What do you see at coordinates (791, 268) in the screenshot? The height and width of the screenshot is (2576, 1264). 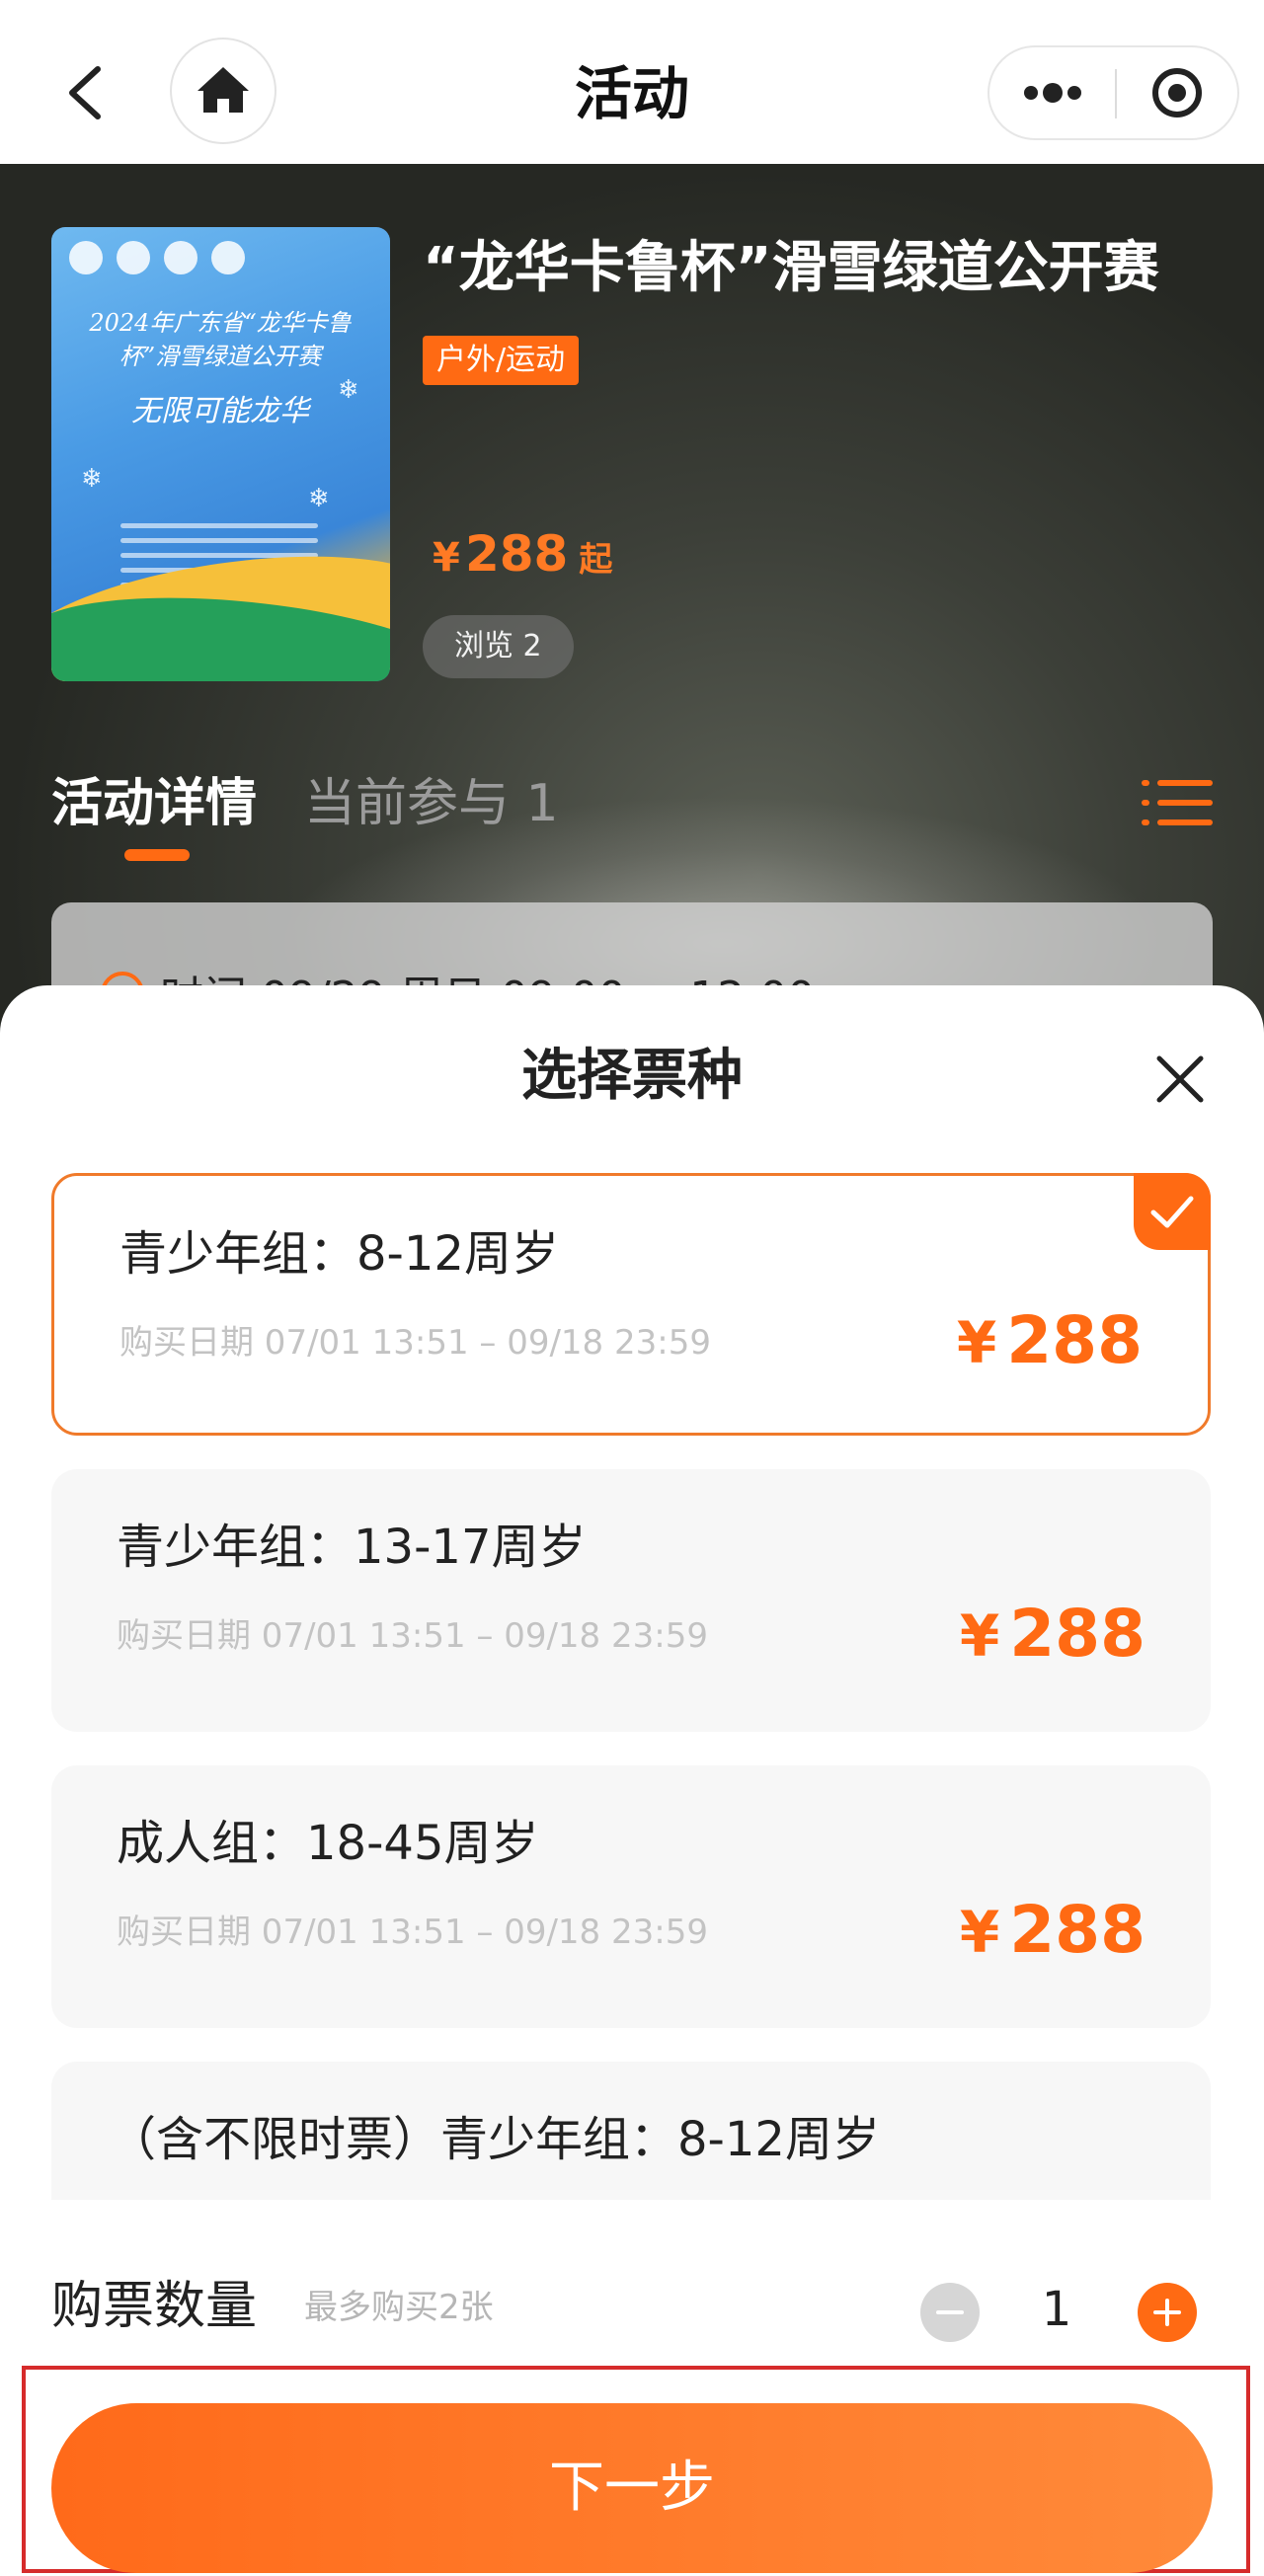 I see `event-title: “龙华卡鲁杯”滑雪绿道公开赛` at bounding box center [791, 268].